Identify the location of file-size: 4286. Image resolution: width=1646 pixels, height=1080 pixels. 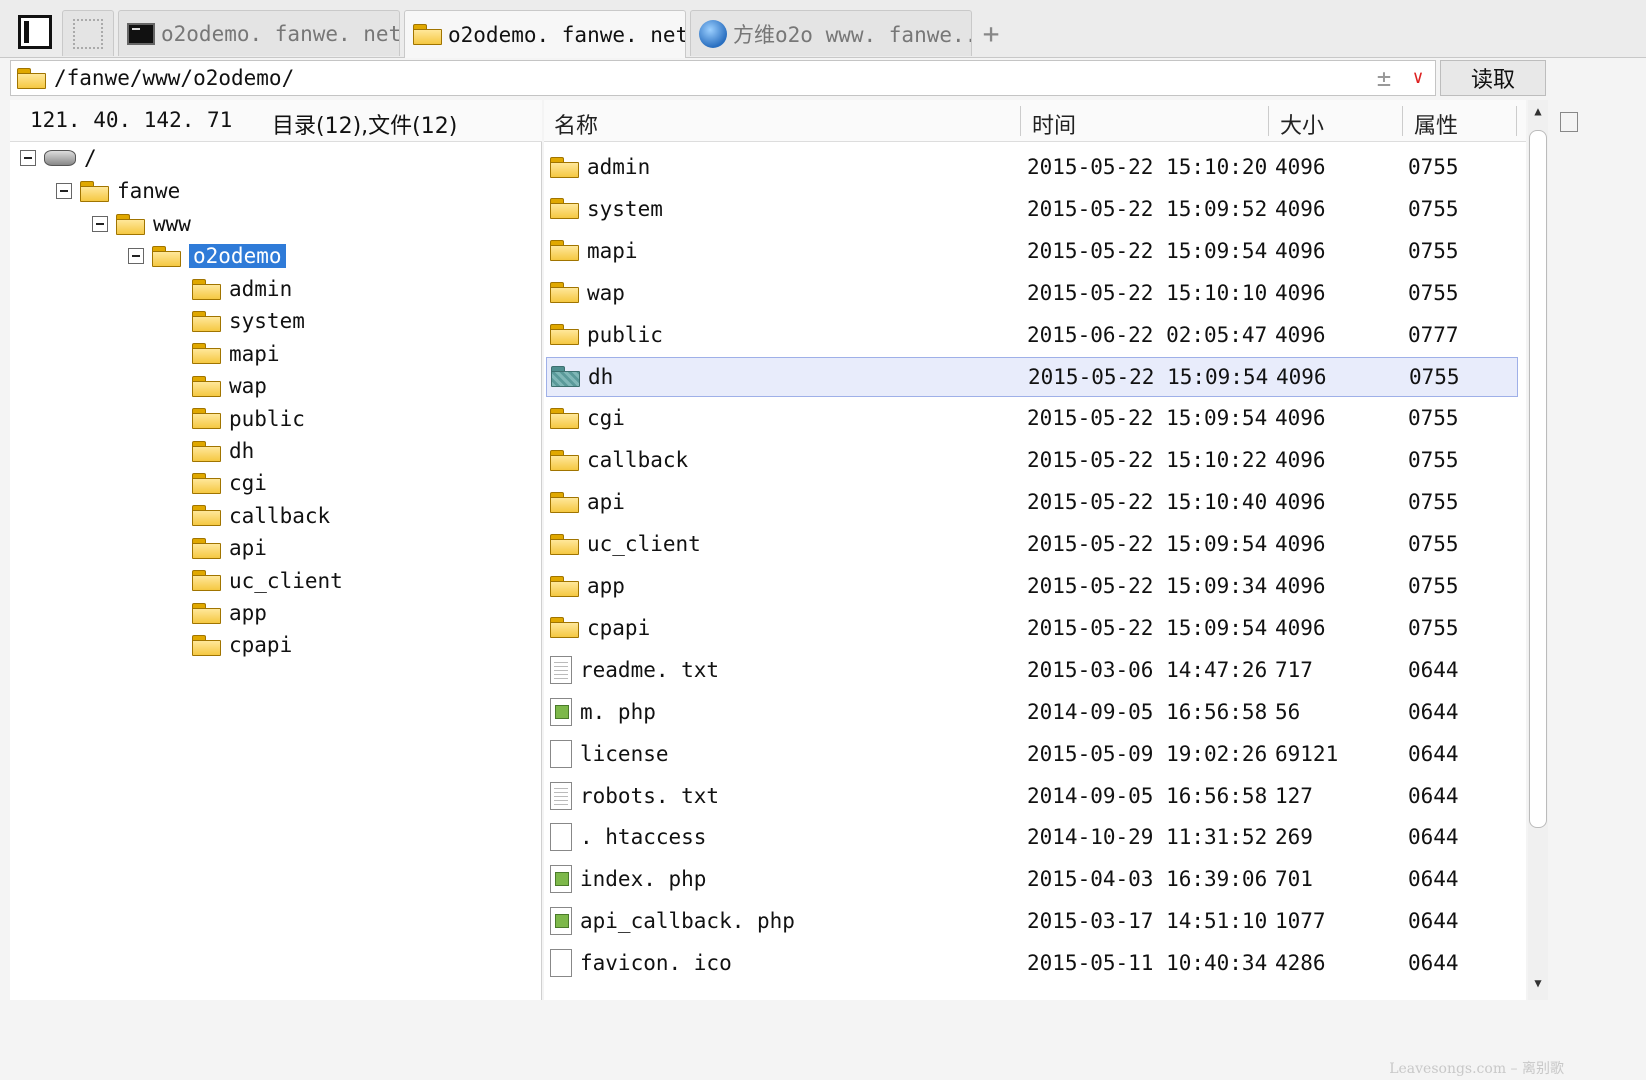
(1300, 963).